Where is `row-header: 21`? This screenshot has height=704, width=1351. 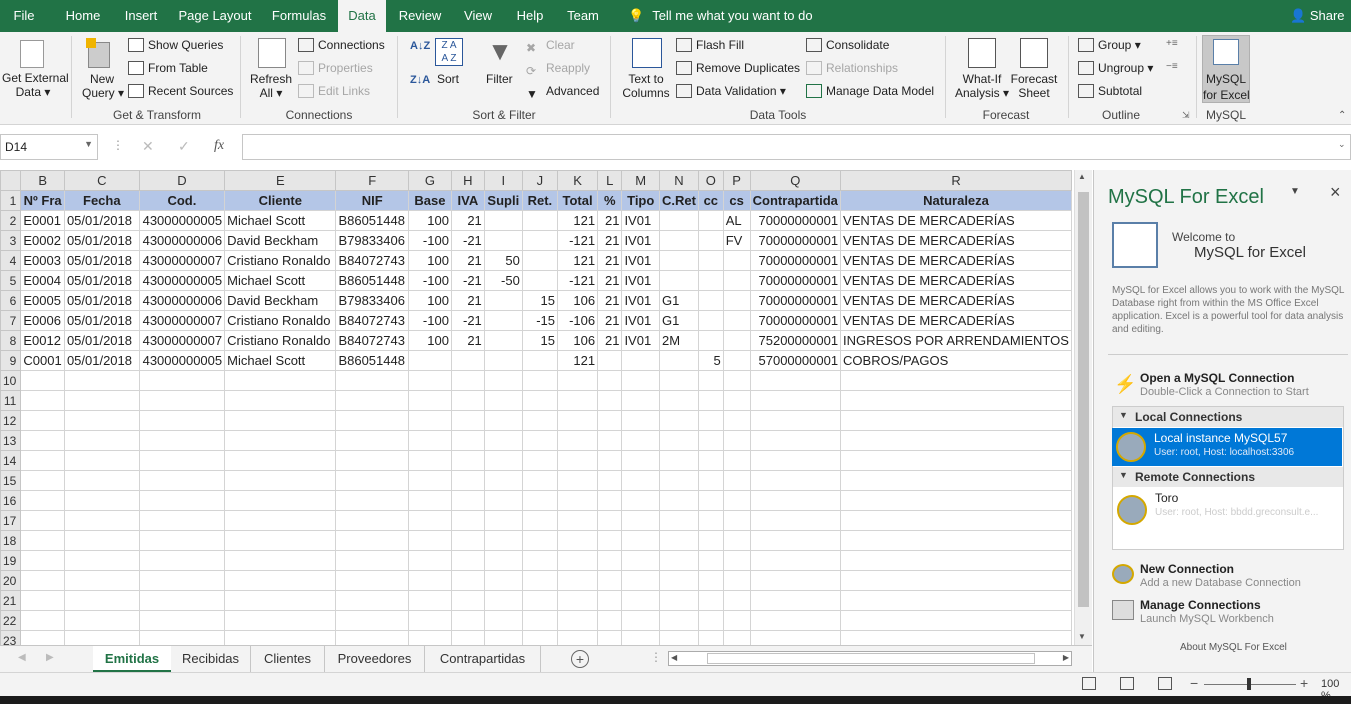 row-header: 21 is located at coordinates (11, 600).